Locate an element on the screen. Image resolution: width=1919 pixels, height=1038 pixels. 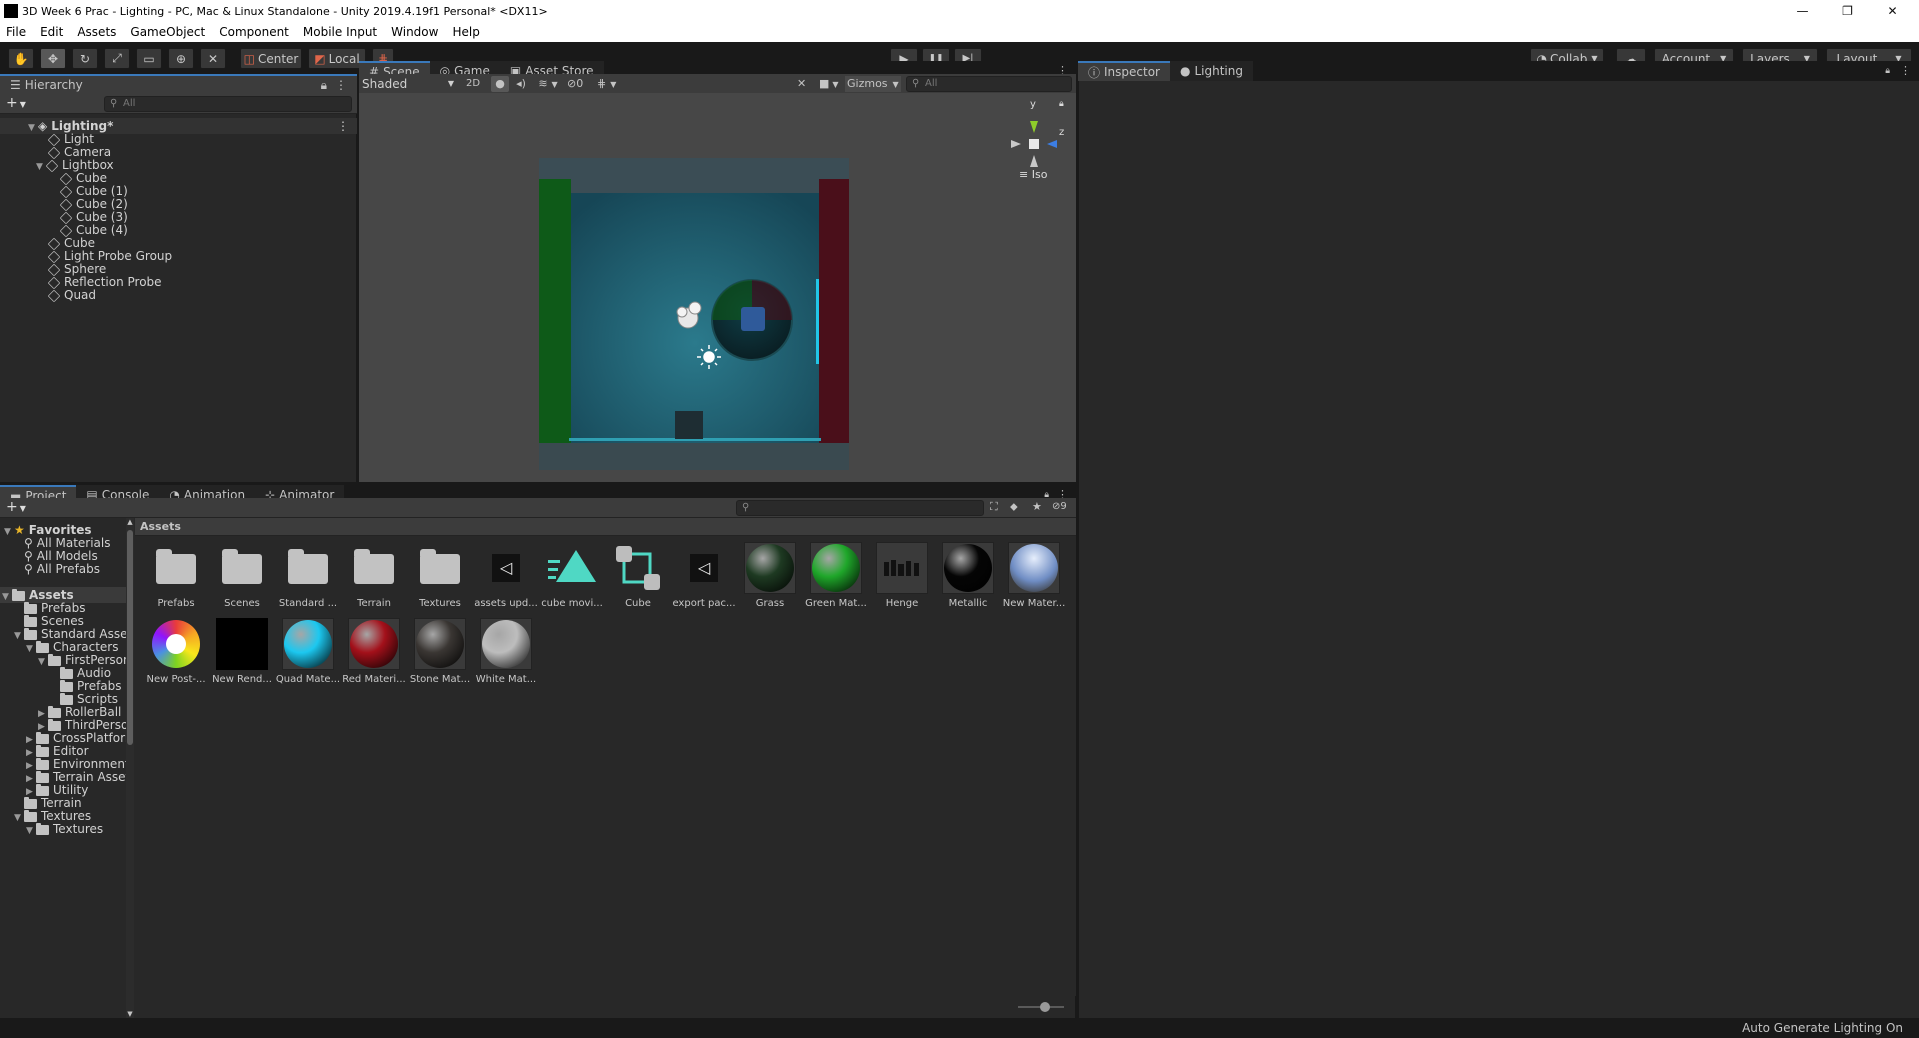
asset-item: Terrain is located at coordinates (374, 575).